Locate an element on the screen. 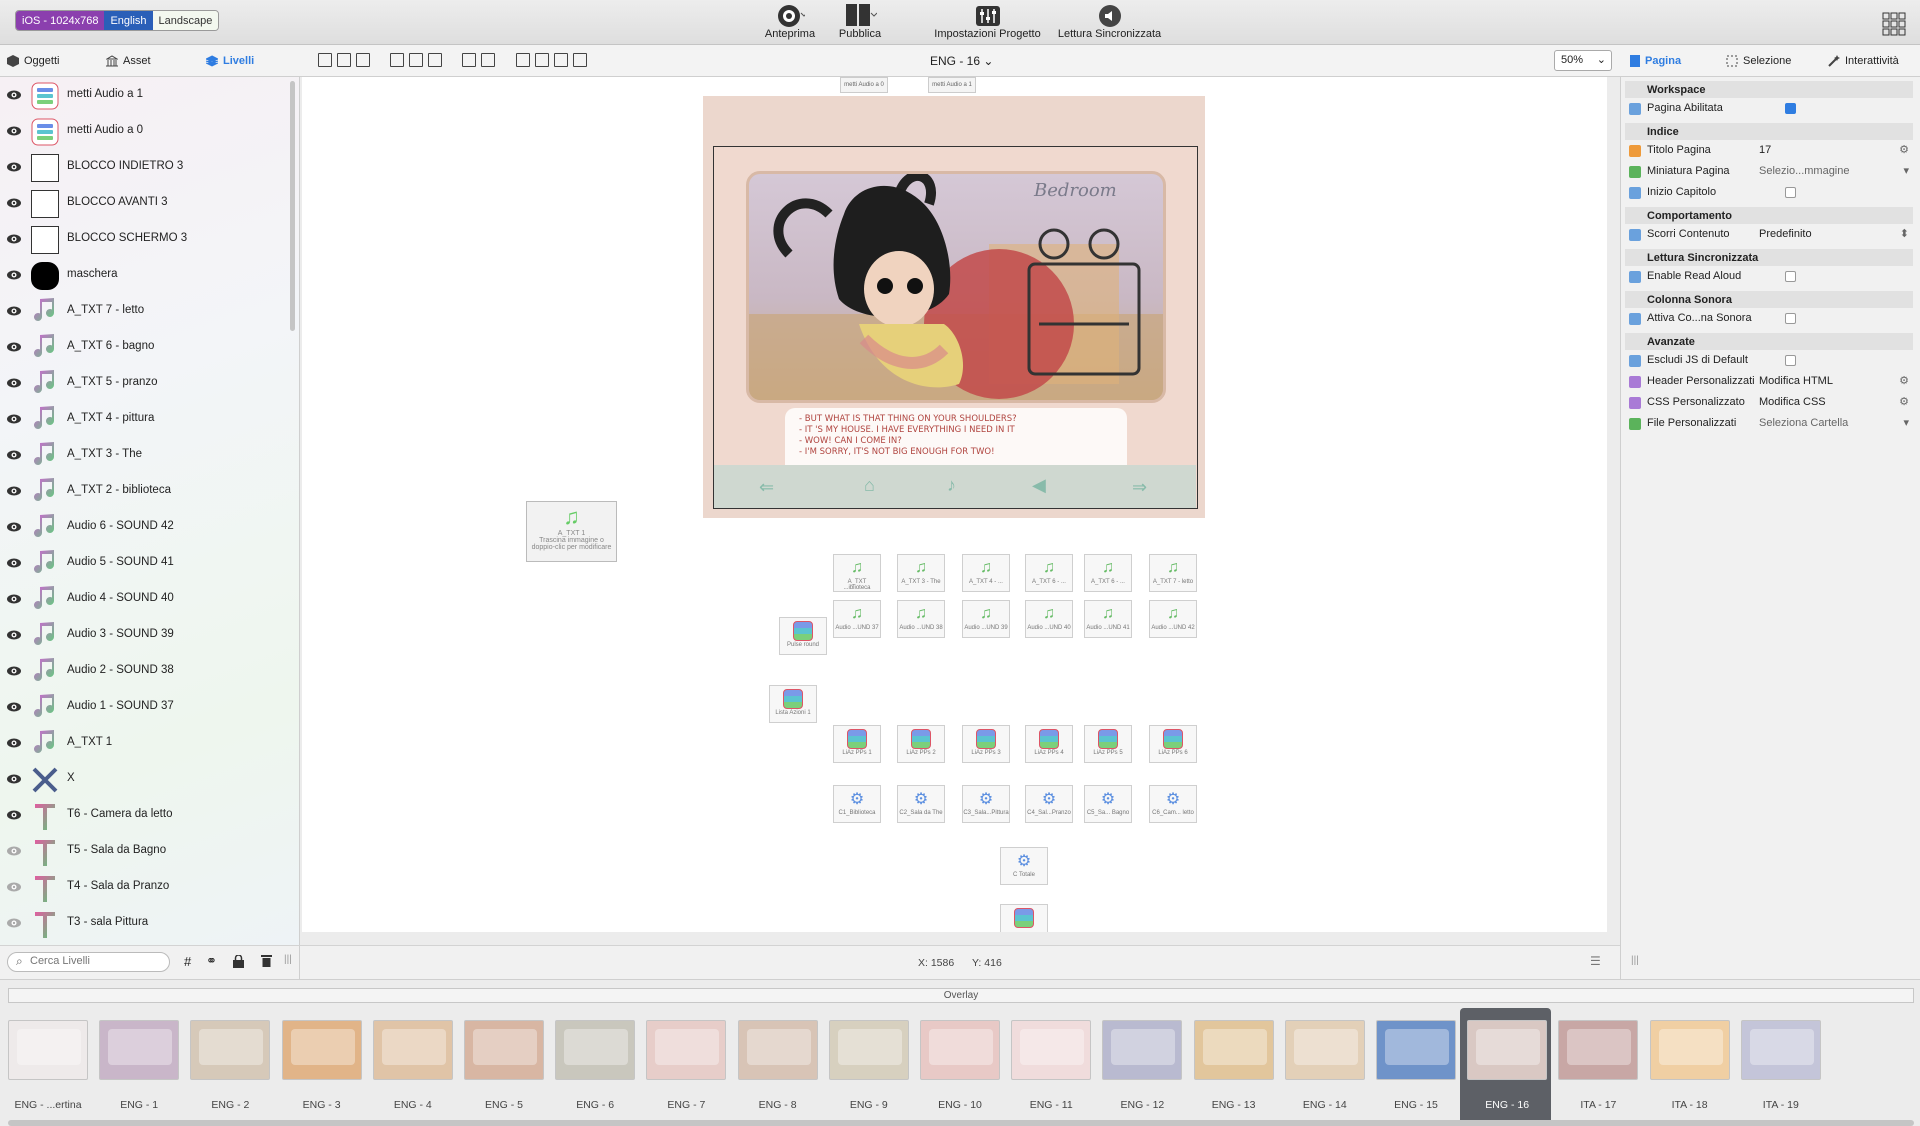 Image resolution: width=1920 pixels, height=1126 pixels. layer-row: maschera is located at coordinates (146, 275).